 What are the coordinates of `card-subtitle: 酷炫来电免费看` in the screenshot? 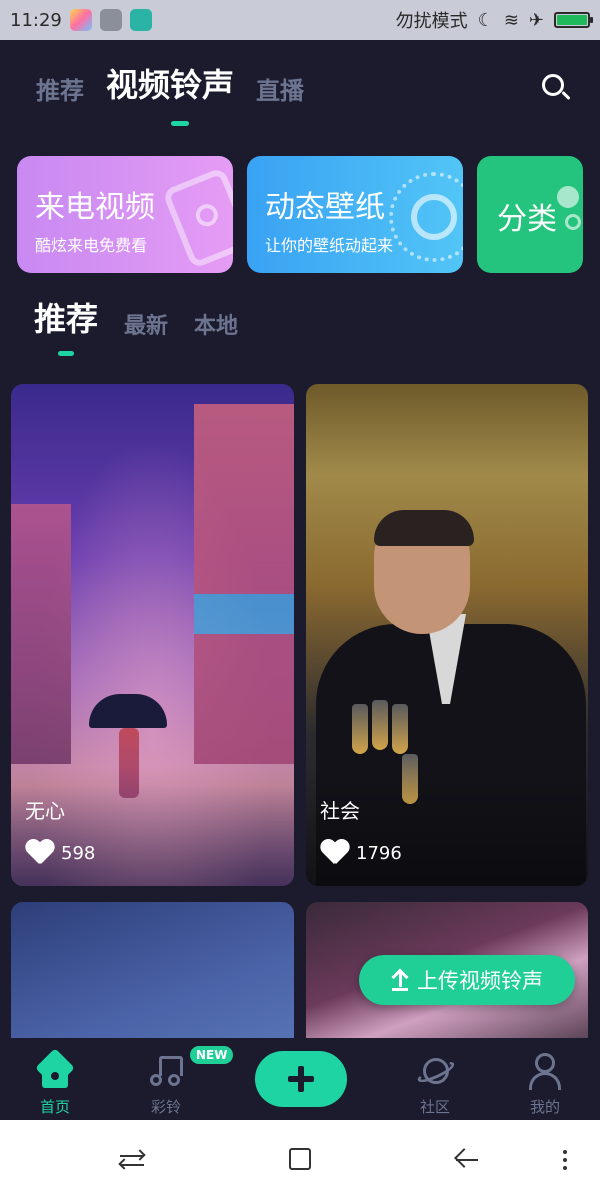 It's located at (91, 245).